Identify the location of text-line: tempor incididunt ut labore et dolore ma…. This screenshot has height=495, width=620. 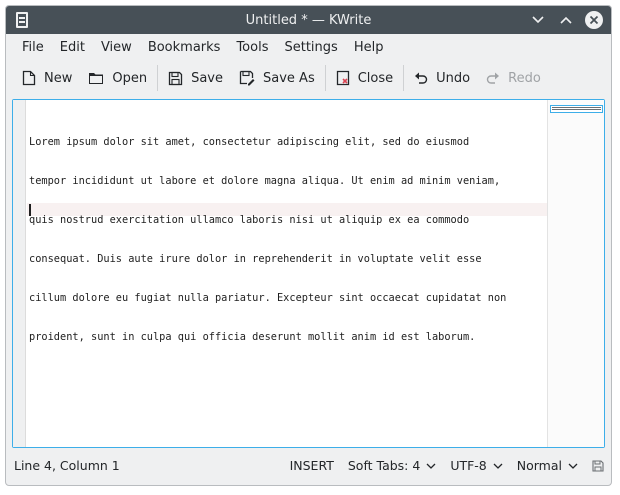
(265, 181).